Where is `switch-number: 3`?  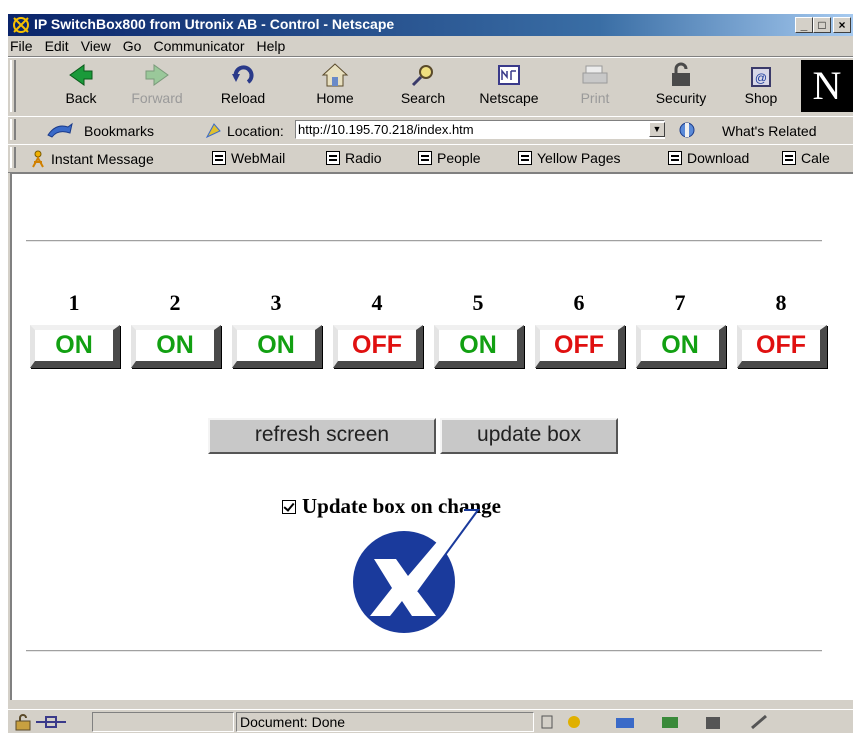
switch-number: 3 is located at coordinates (276, 302).